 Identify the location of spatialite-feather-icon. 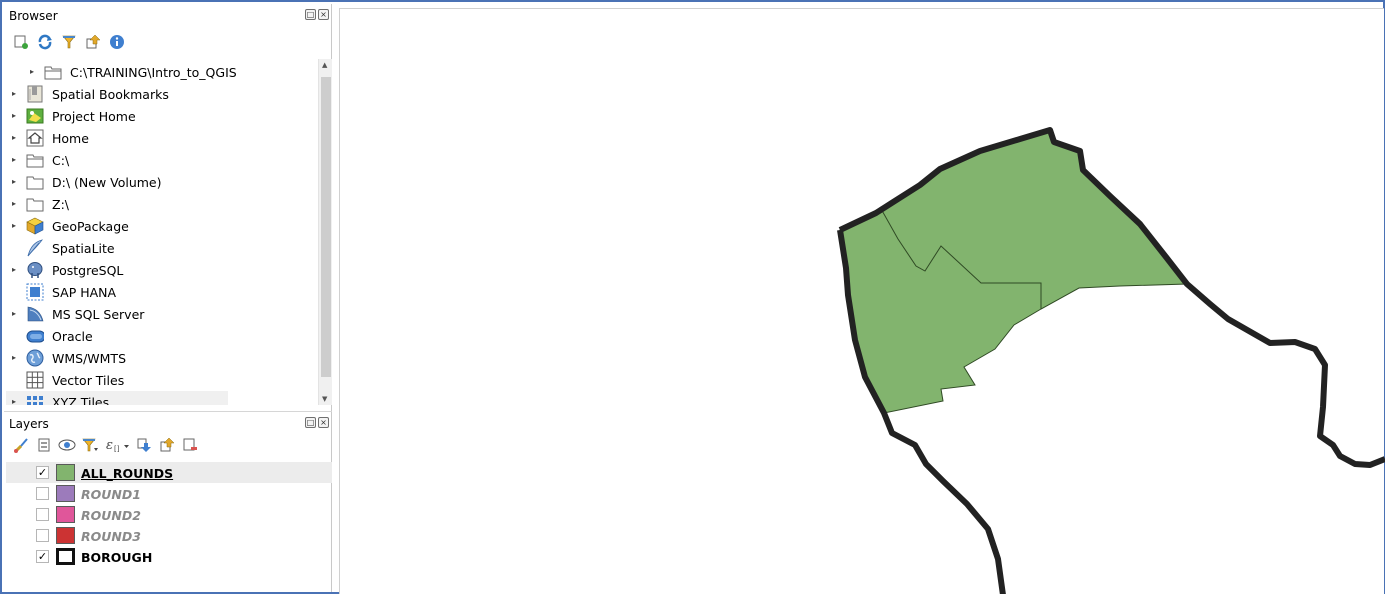
(35, 248).